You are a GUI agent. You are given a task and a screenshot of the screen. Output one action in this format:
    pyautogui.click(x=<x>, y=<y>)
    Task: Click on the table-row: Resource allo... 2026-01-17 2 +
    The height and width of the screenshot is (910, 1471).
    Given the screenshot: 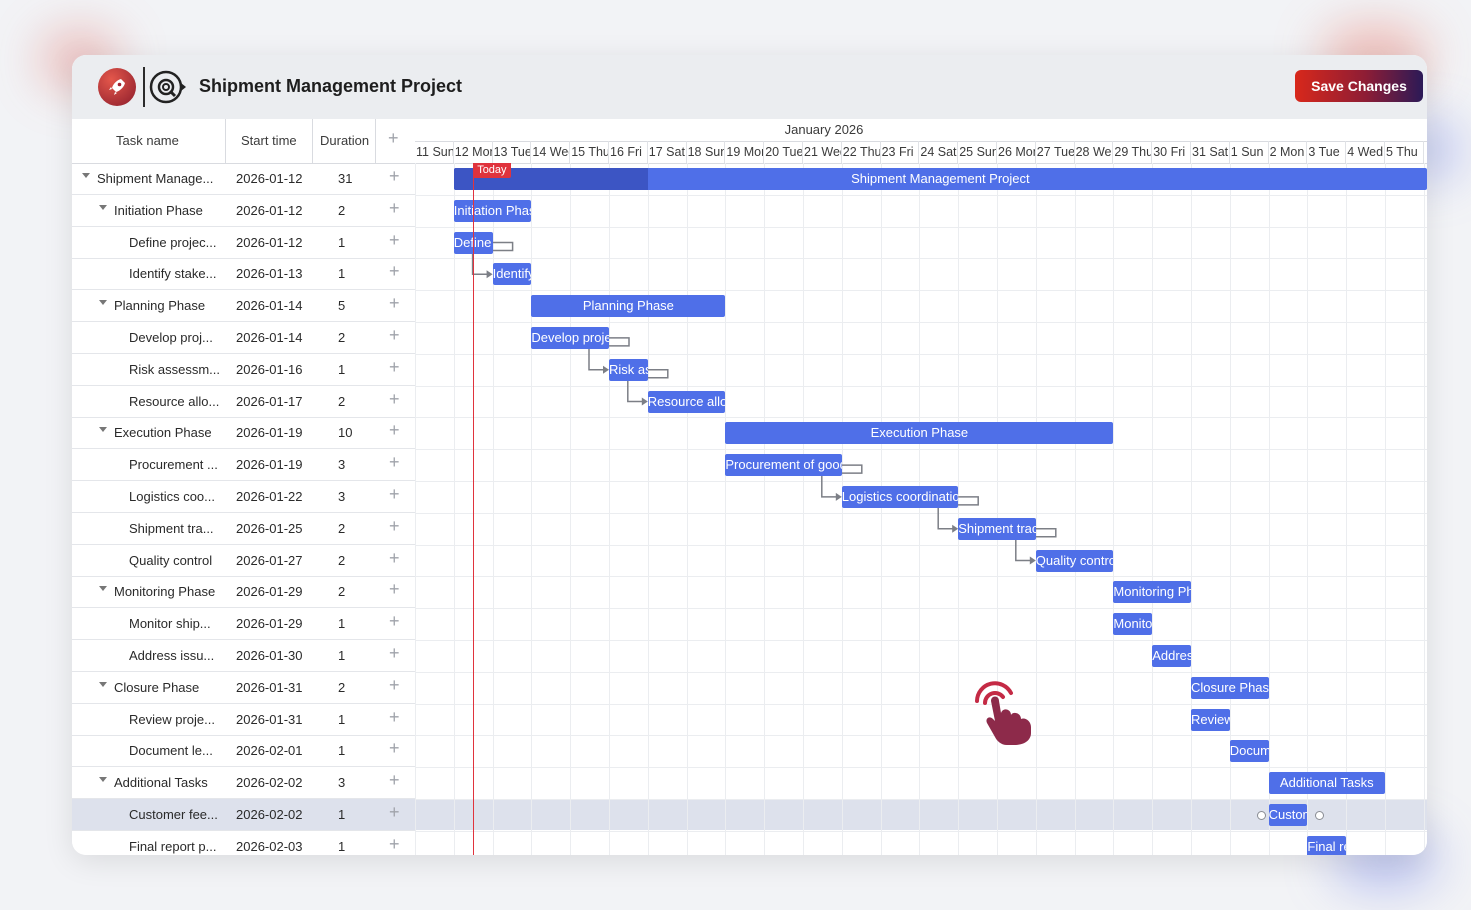 What is the action you would take?
    pyautogui.click(x=243, y=402)
    